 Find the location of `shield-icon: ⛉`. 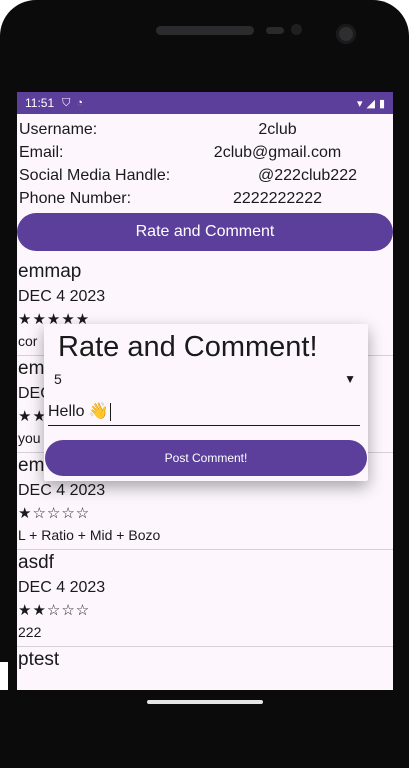

shield-icon: ⛉ is located at coordinates (66, 102).